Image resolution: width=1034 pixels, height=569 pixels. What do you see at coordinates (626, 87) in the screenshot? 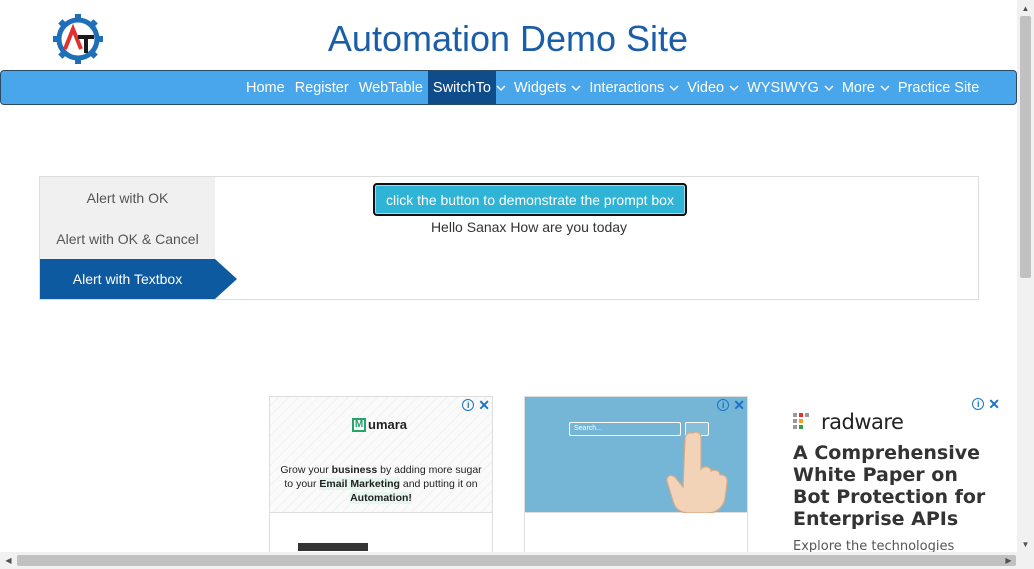
I see `nav-interactions: Interactions` at bounding box center [626, 87].